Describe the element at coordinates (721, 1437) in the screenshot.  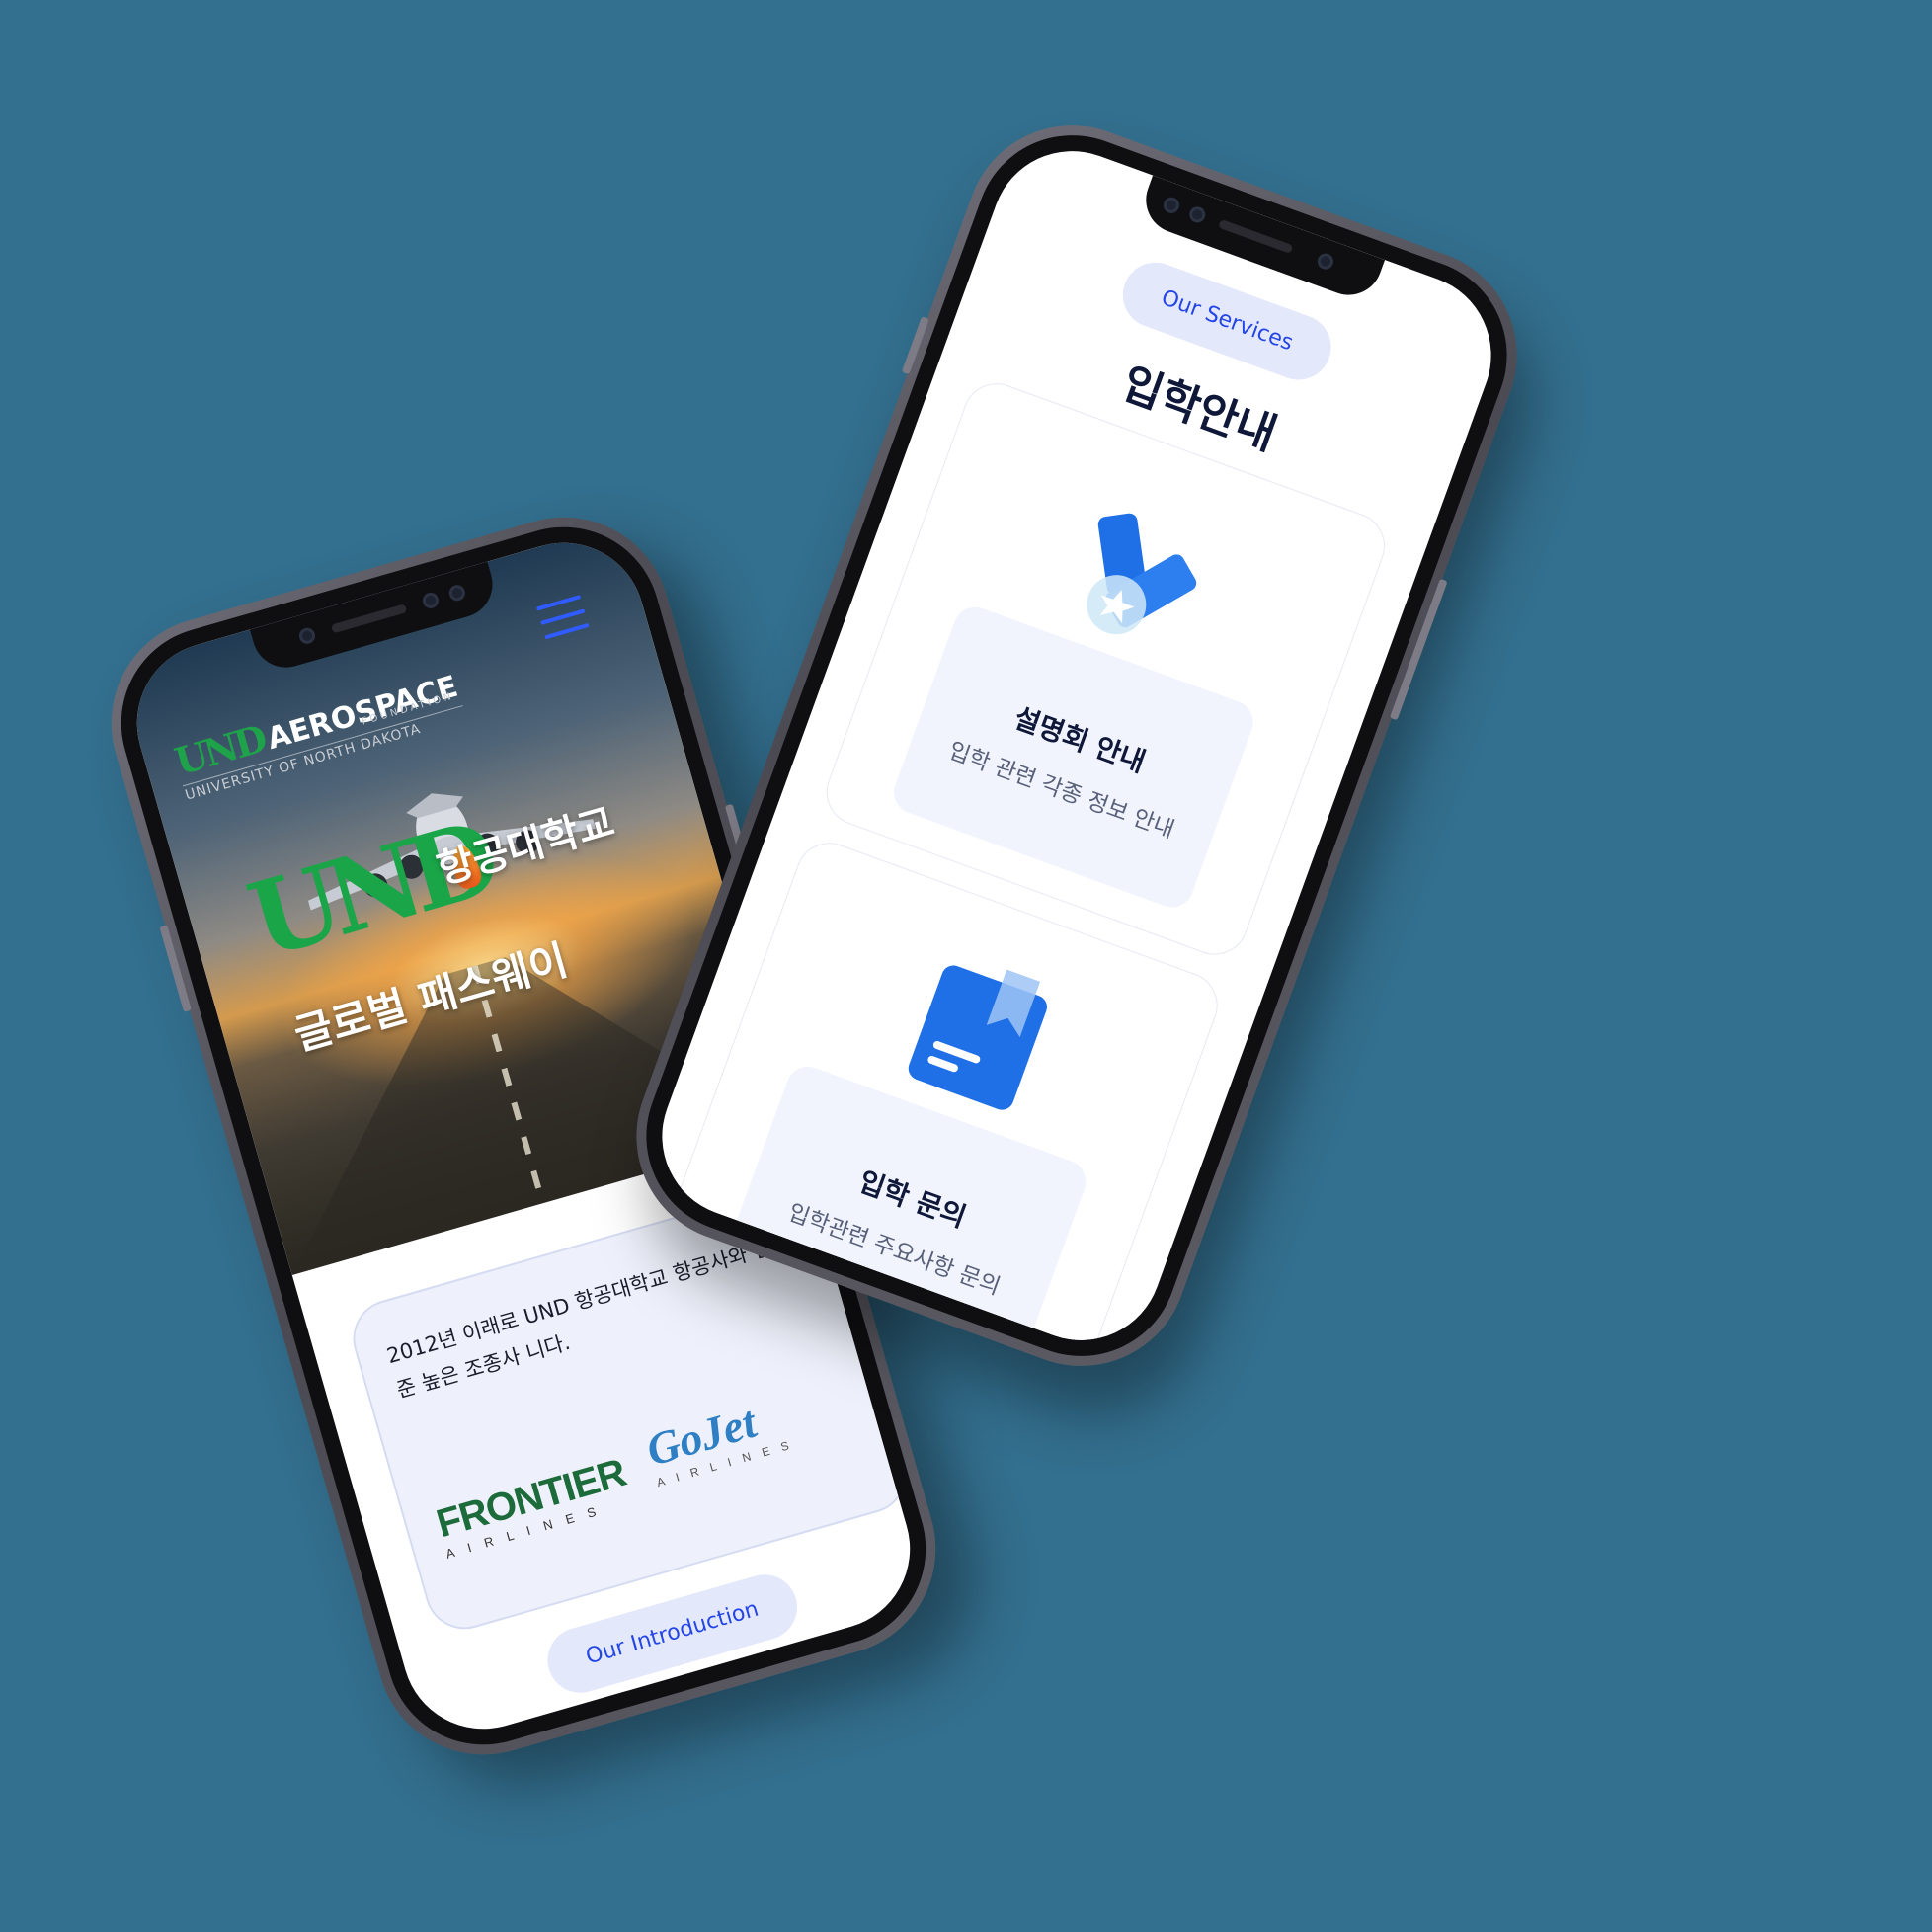
I see `gojet-airlines-logo: GoJet AIRLINES` at that location.